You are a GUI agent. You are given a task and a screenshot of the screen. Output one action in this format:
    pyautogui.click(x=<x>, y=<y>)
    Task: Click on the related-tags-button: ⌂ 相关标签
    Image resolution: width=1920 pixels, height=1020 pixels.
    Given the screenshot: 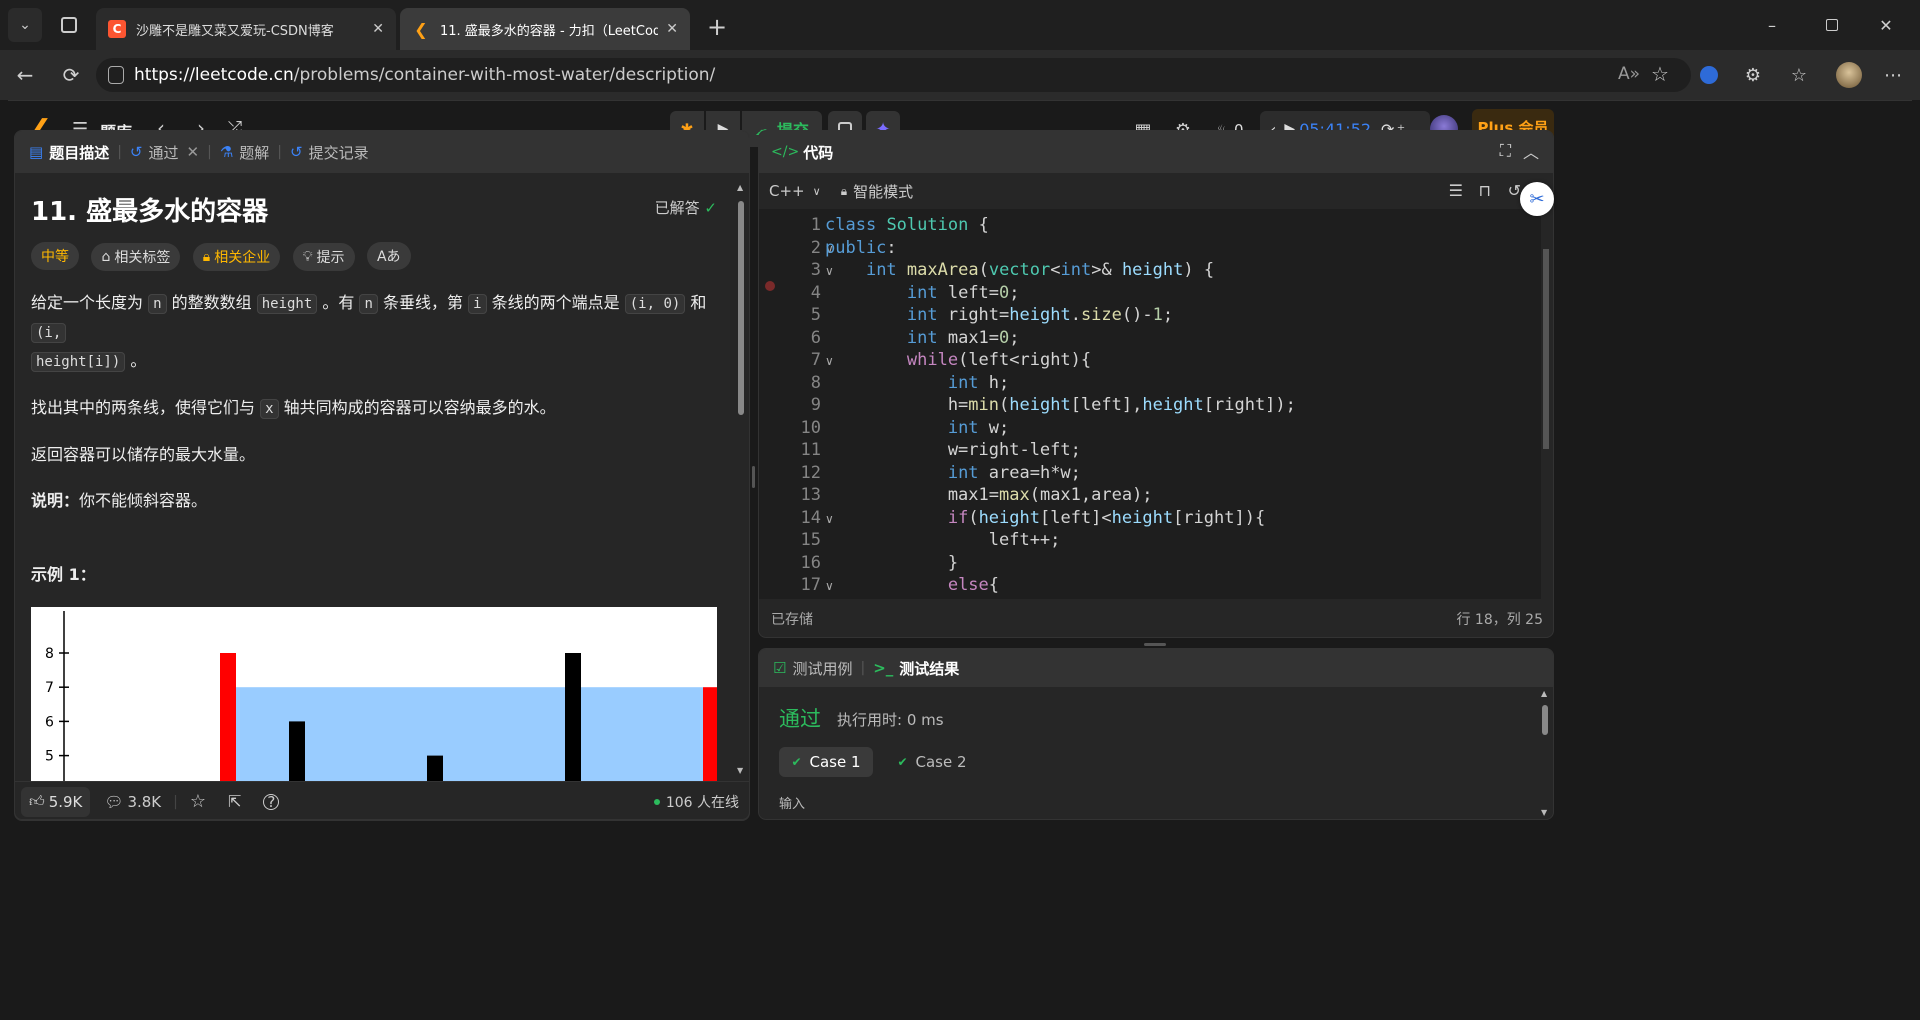 What is the action you would take?
    pyautogui.click(x=136, y=257)
    